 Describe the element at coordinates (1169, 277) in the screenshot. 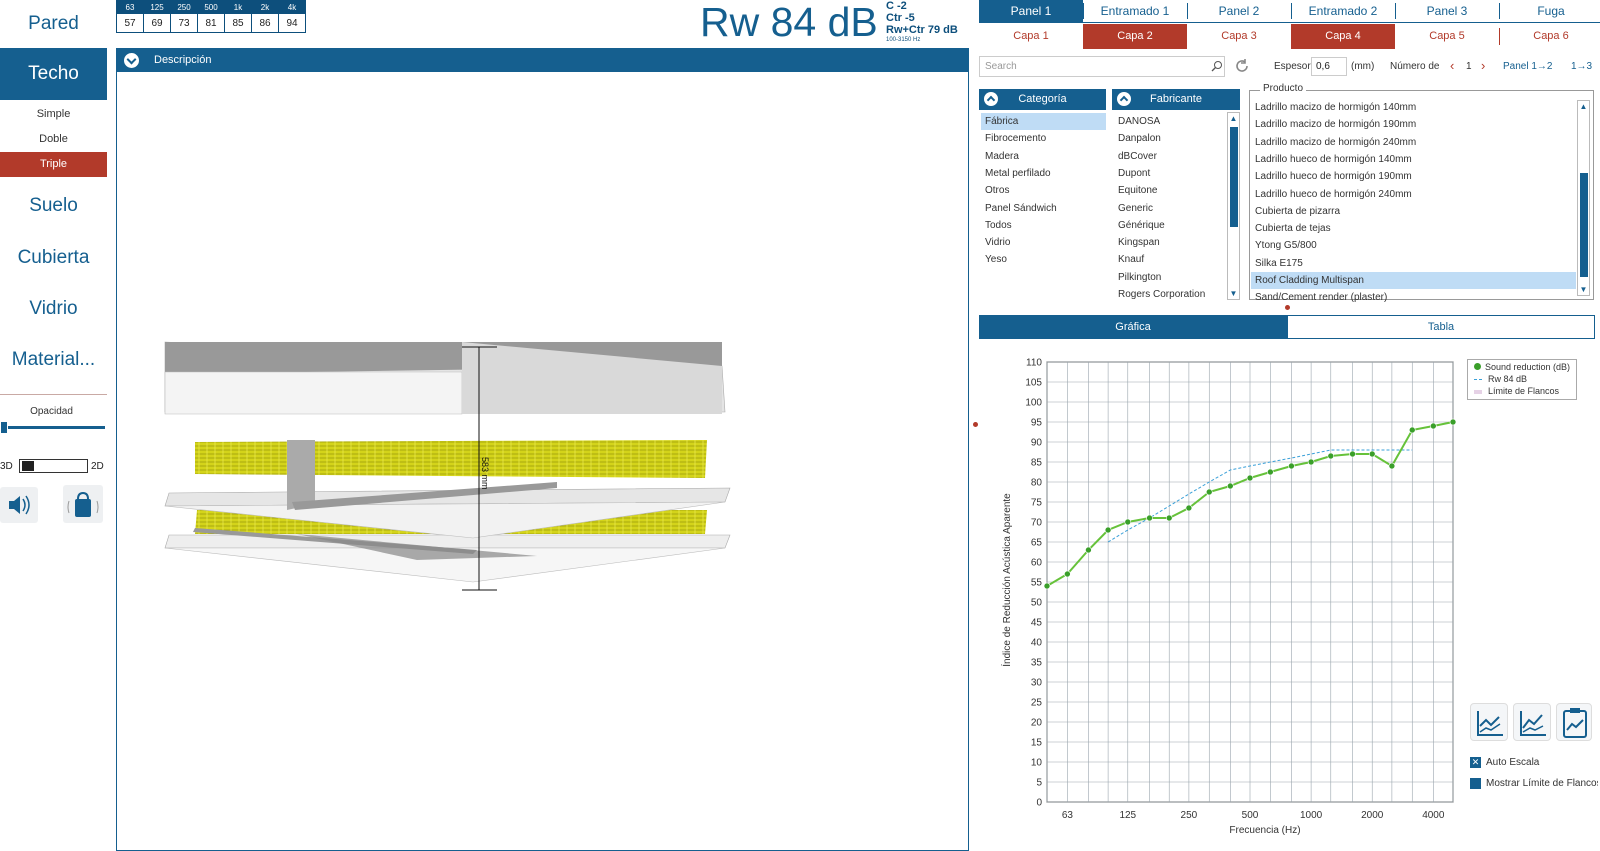

I see `fabricante-item: Pilkington` at that location.